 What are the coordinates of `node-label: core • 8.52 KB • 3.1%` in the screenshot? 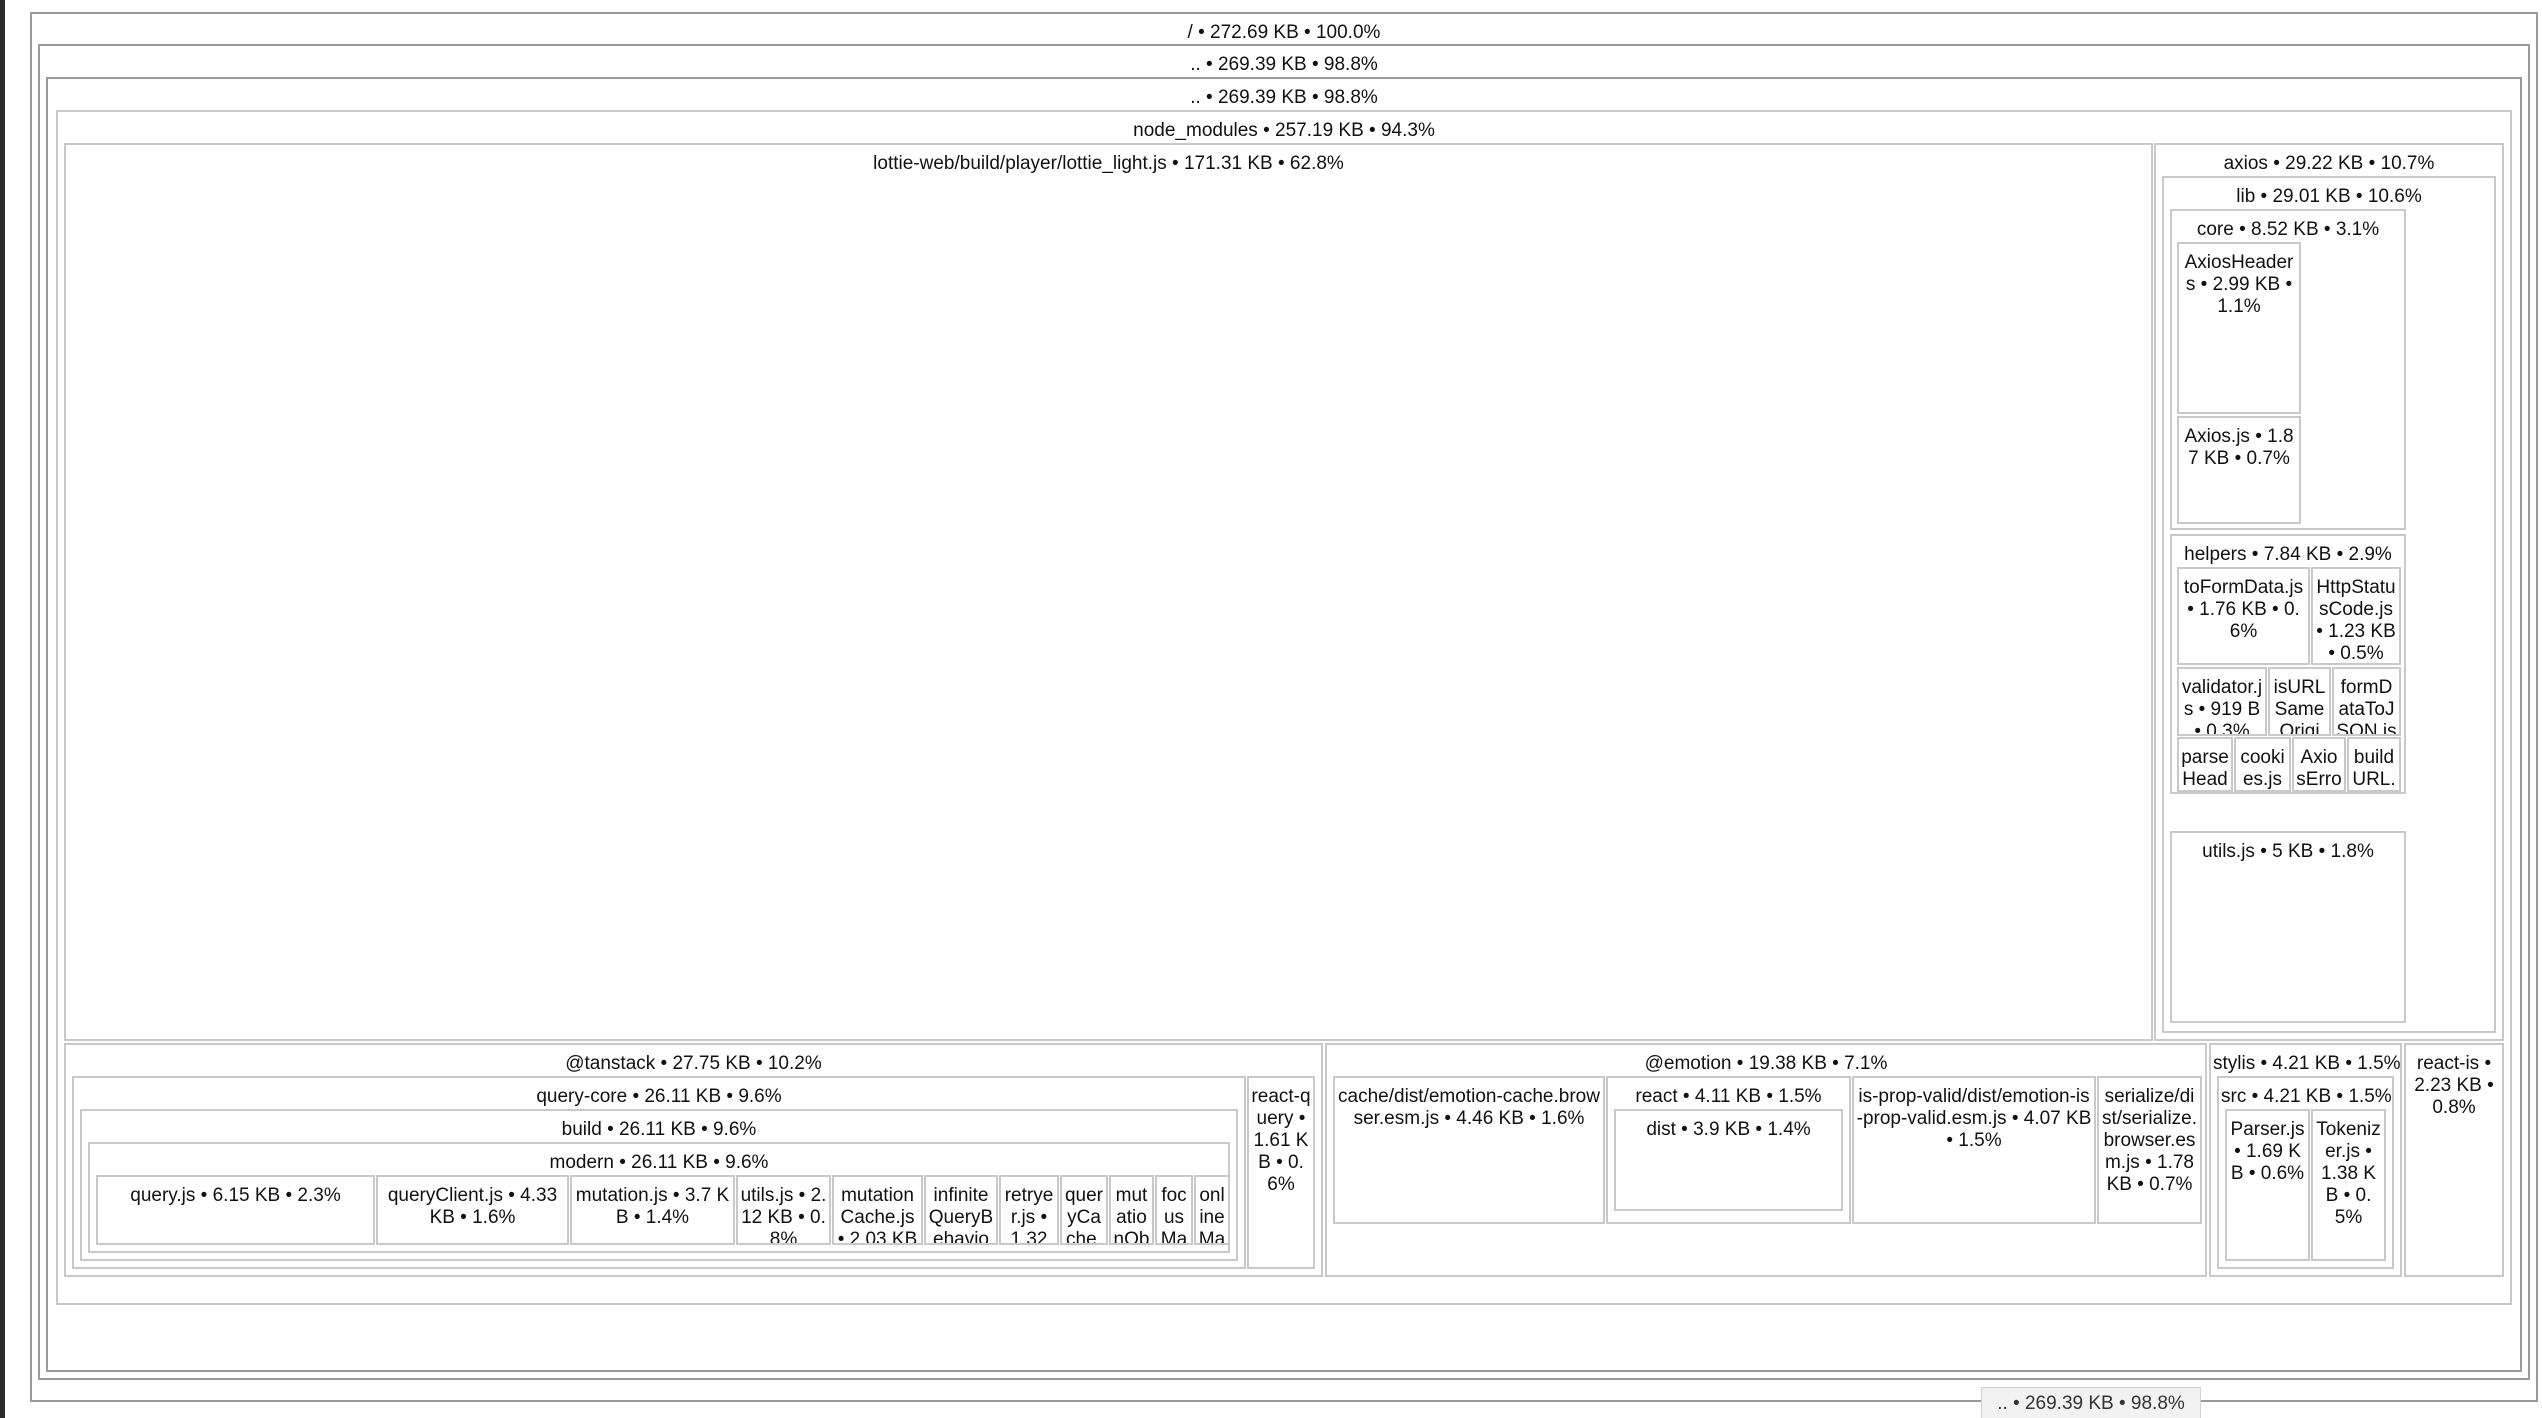 It's located at (2288, 229).